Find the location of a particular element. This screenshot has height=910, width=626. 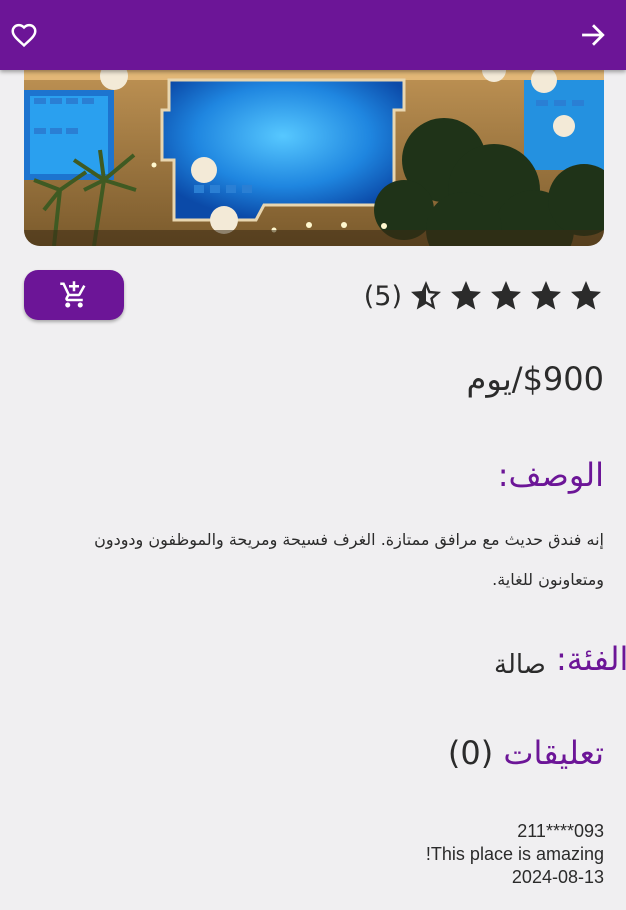

comments-title: تعليقات (0) is located at coordinates (526, 753).